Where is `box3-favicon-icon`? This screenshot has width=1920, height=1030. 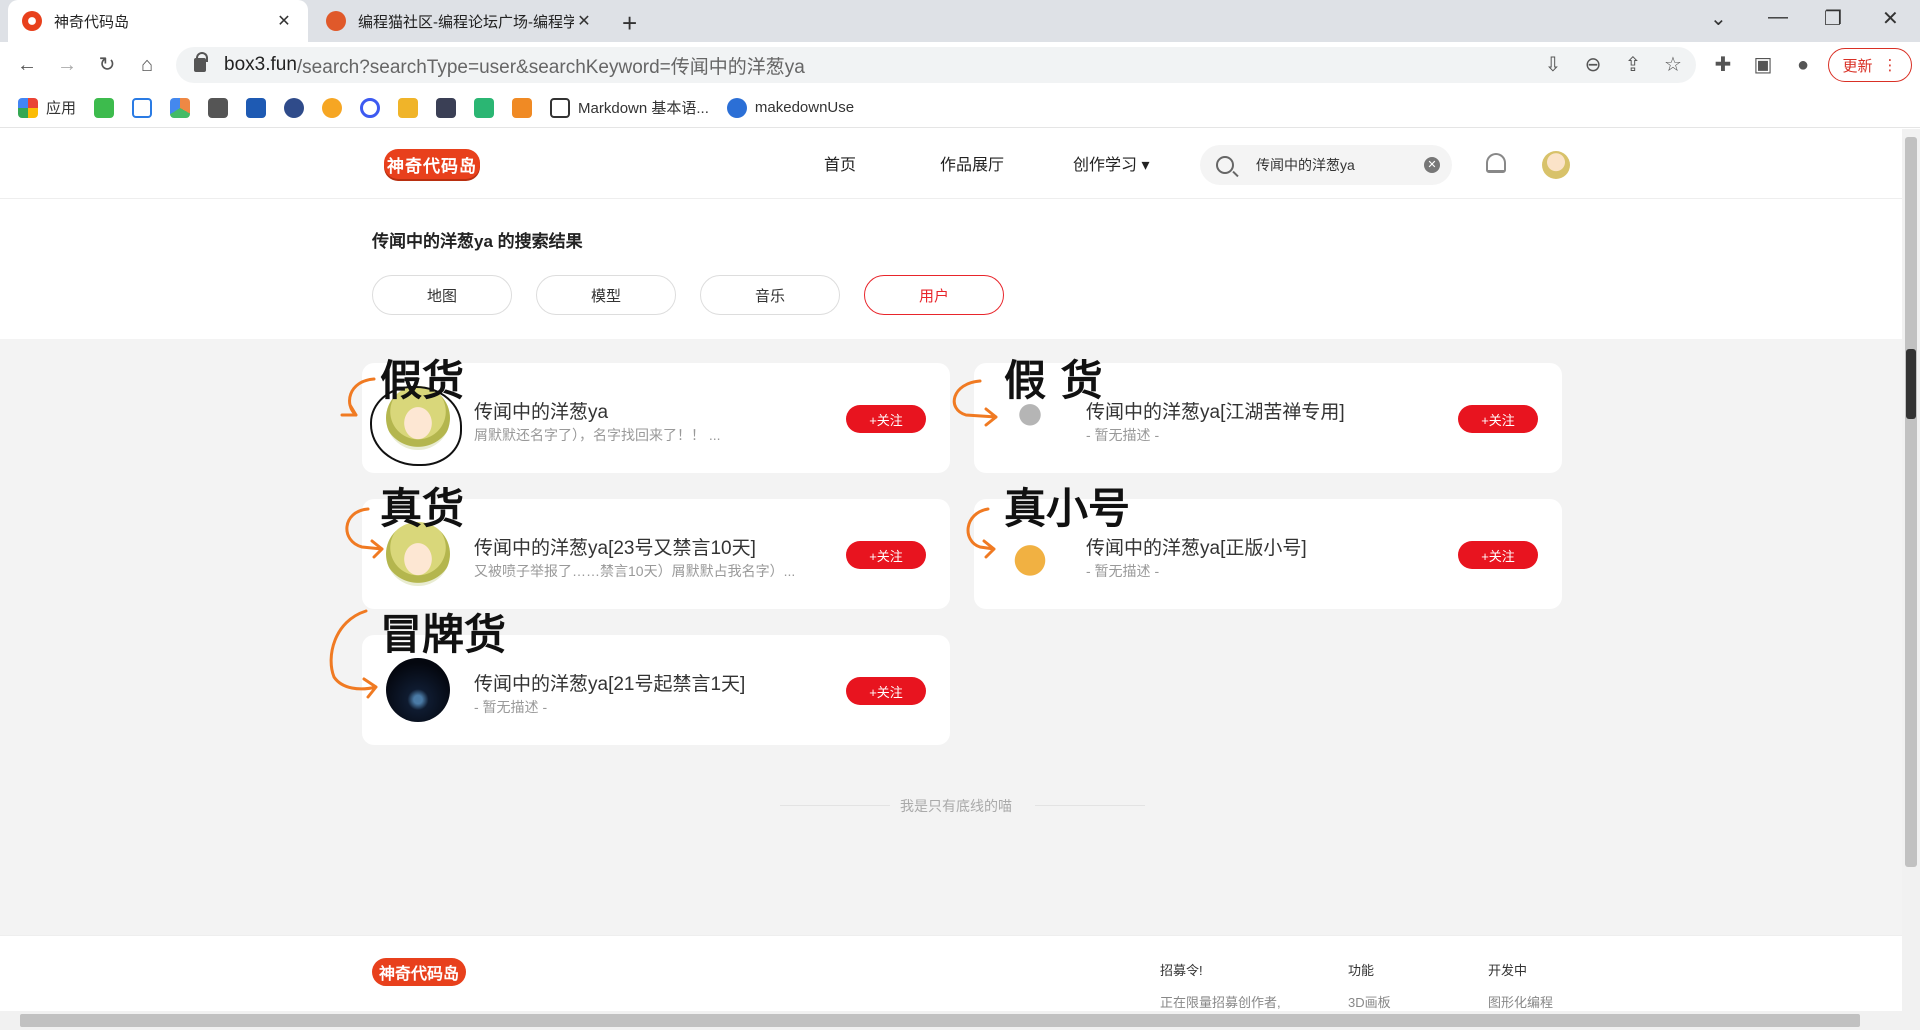
box3-favicon-icon is located at coordinates (32, 21).